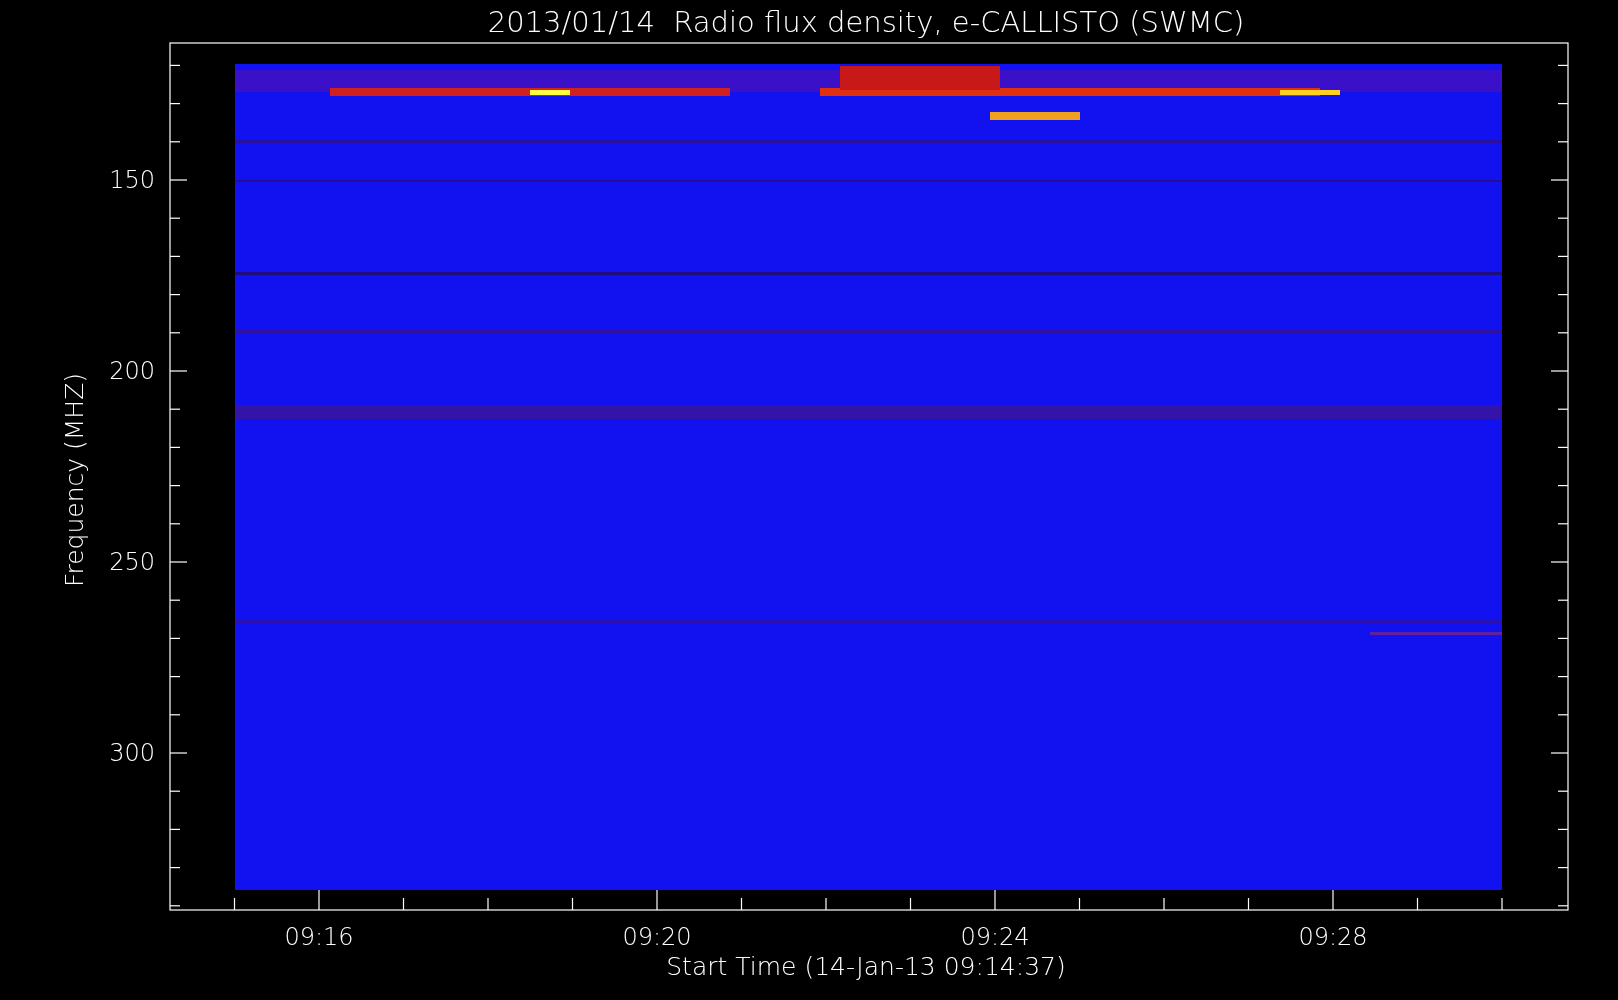  Describe the element at coordinates (132, 753) in the screenshot. I see `y-tick-label: 300` at that location.